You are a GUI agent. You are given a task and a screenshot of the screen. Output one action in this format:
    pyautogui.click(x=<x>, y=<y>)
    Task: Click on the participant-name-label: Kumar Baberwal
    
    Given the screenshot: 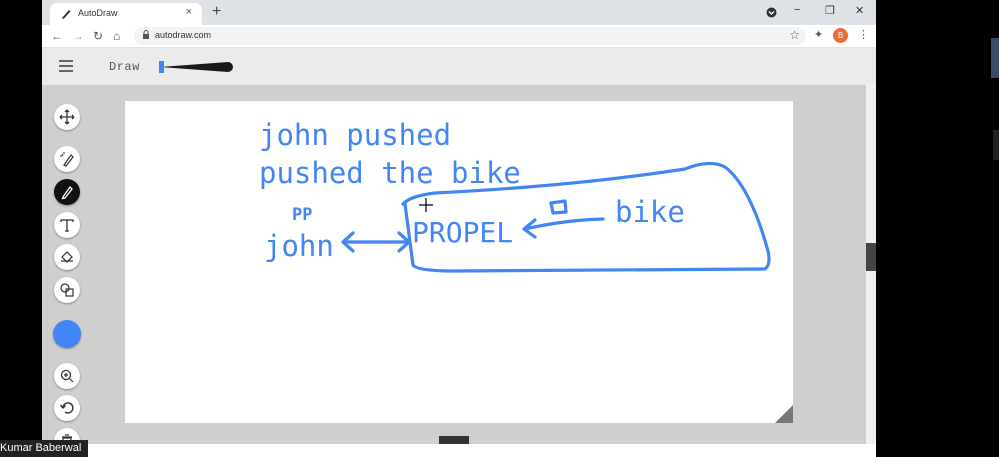 What is the action you would take?
    pyautogui.click(x=44, y=448)
    